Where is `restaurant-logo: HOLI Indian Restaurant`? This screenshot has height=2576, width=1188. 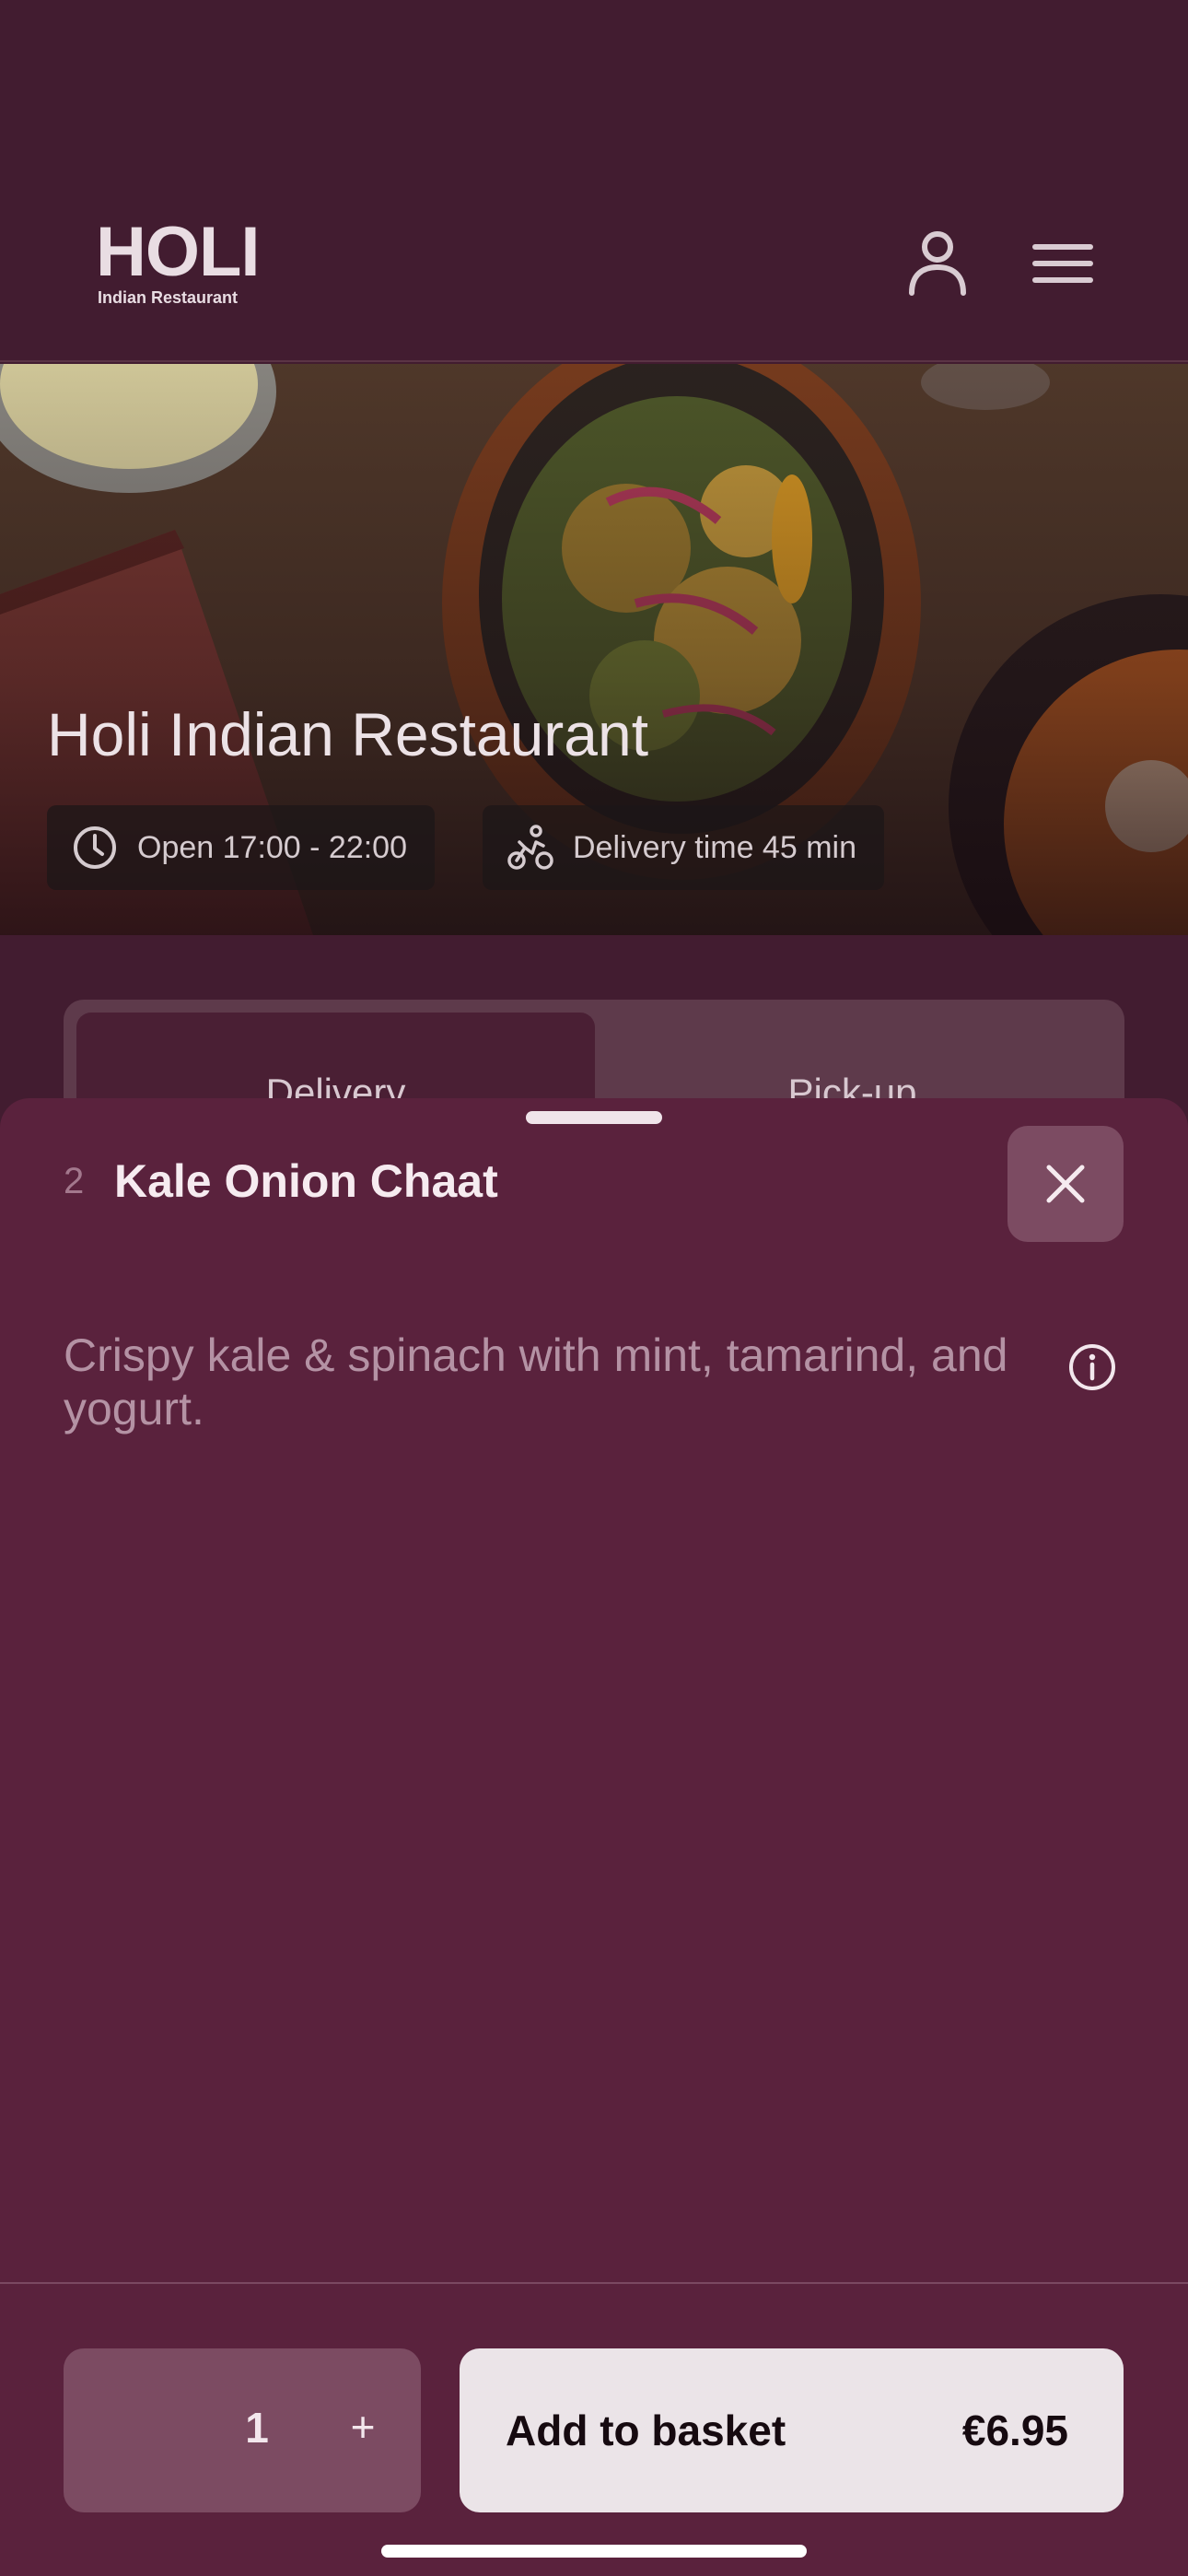
restaurant-logo: HOLI Indian Restaurant is located at coordinates (179, 262).